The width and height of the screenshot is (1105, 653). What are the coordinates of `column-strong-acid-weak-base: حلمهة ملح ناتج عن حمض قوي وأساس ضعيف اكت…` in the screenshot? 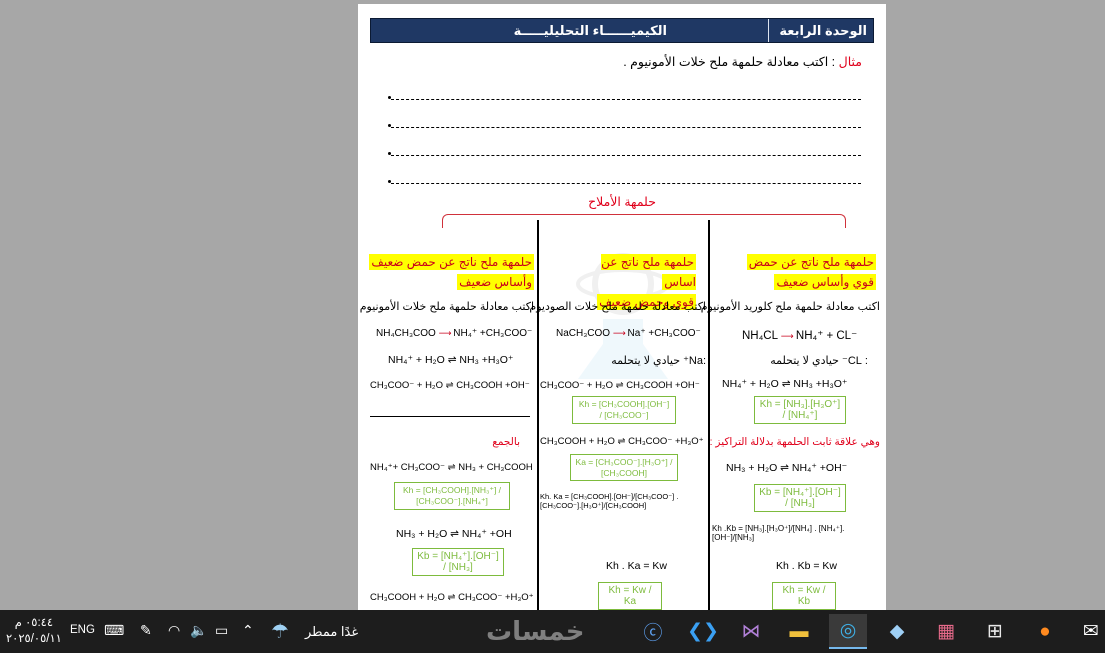 It's located at (790, 429).